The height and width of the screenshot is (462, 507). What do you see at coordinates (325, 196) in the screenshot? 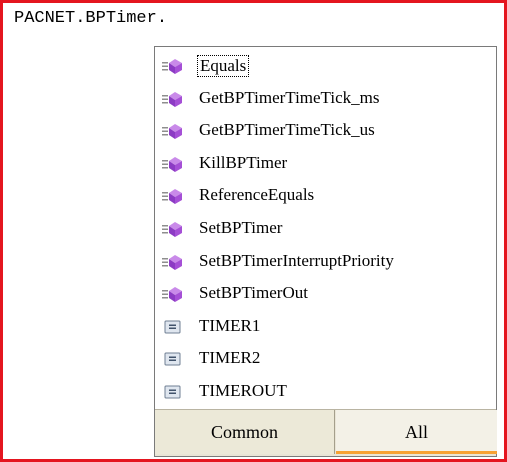
I see `list-item: ReferenceEquals` at bounding box center [325, 196].